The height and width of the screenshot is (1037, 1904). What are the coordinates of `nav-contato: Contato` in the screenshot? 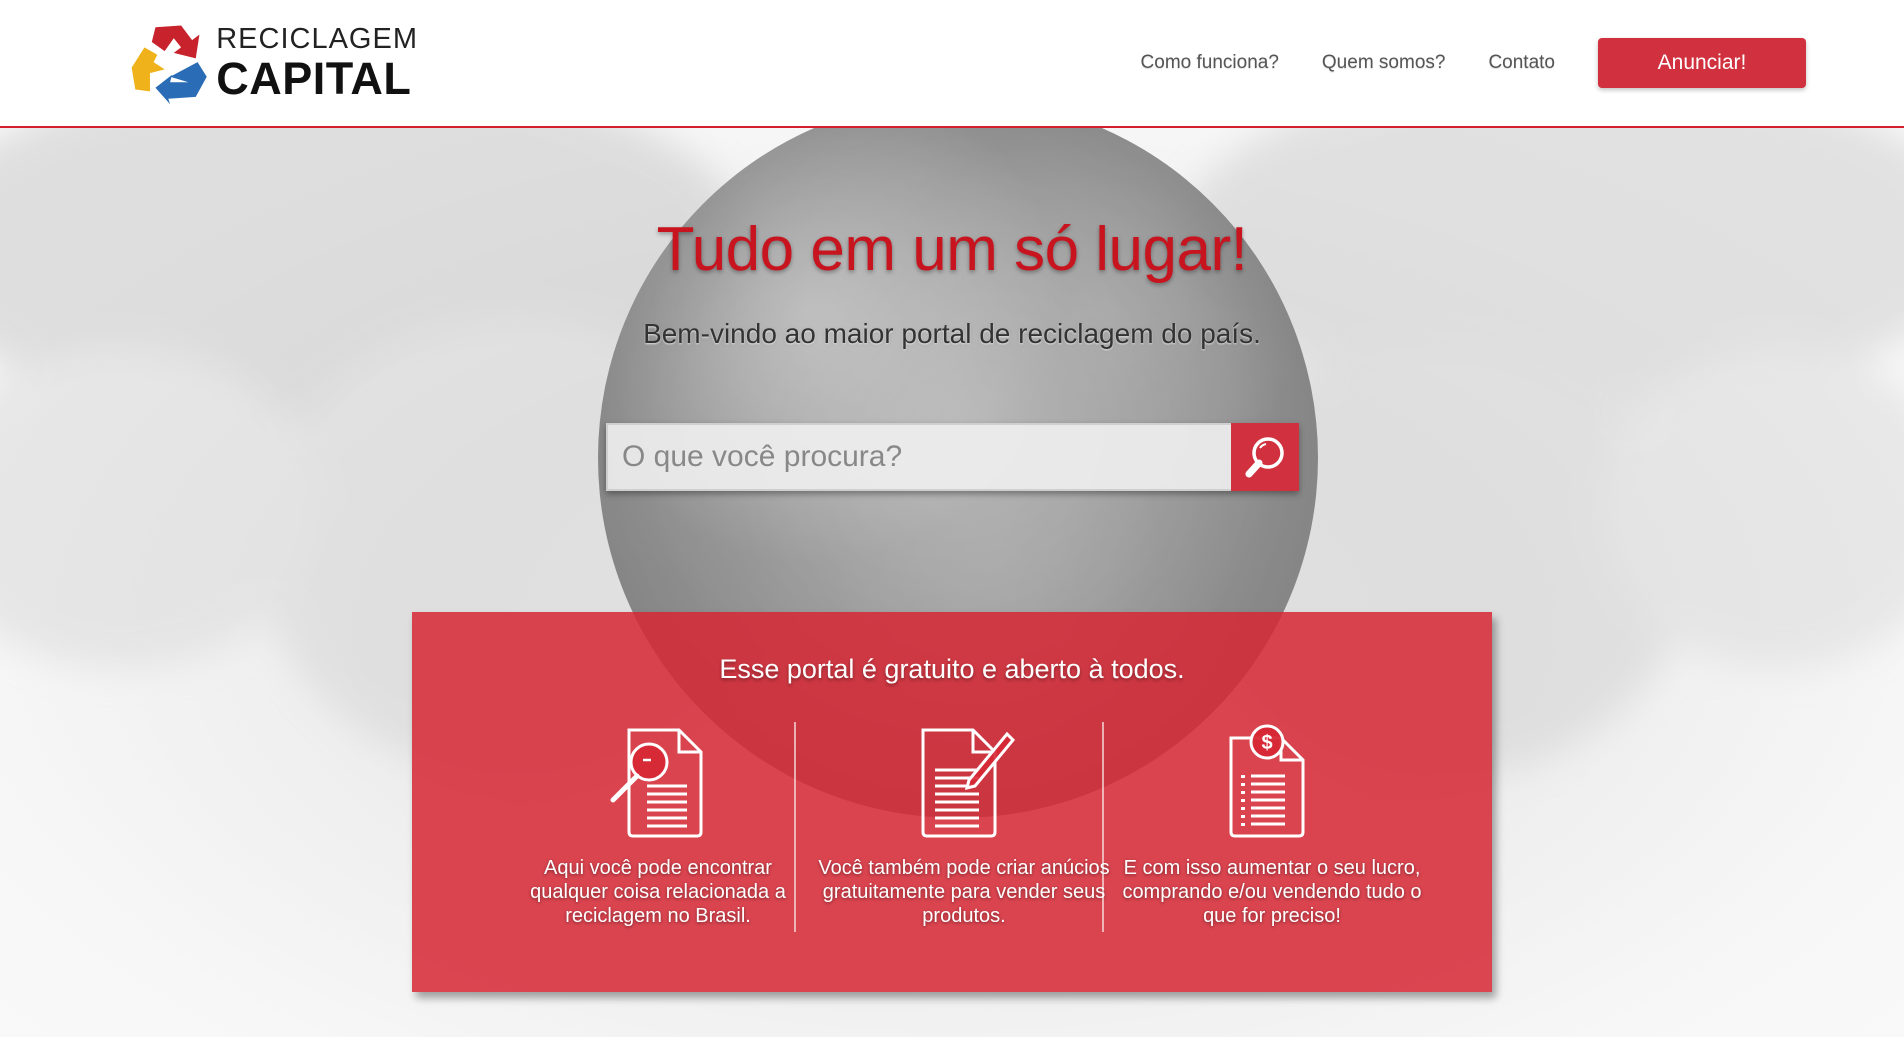 It's located at (1521, 63).